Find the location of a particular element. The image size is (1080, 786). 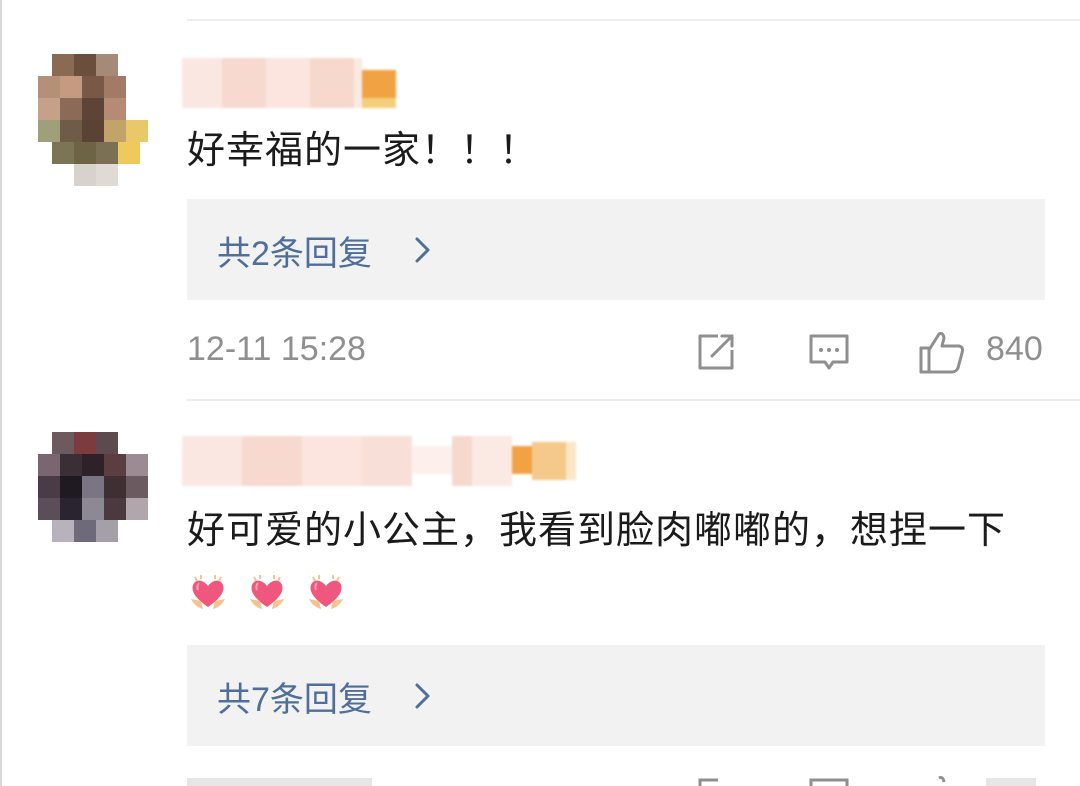

view-replies-button: 共2条回复 is located at coordinates (616, 249).